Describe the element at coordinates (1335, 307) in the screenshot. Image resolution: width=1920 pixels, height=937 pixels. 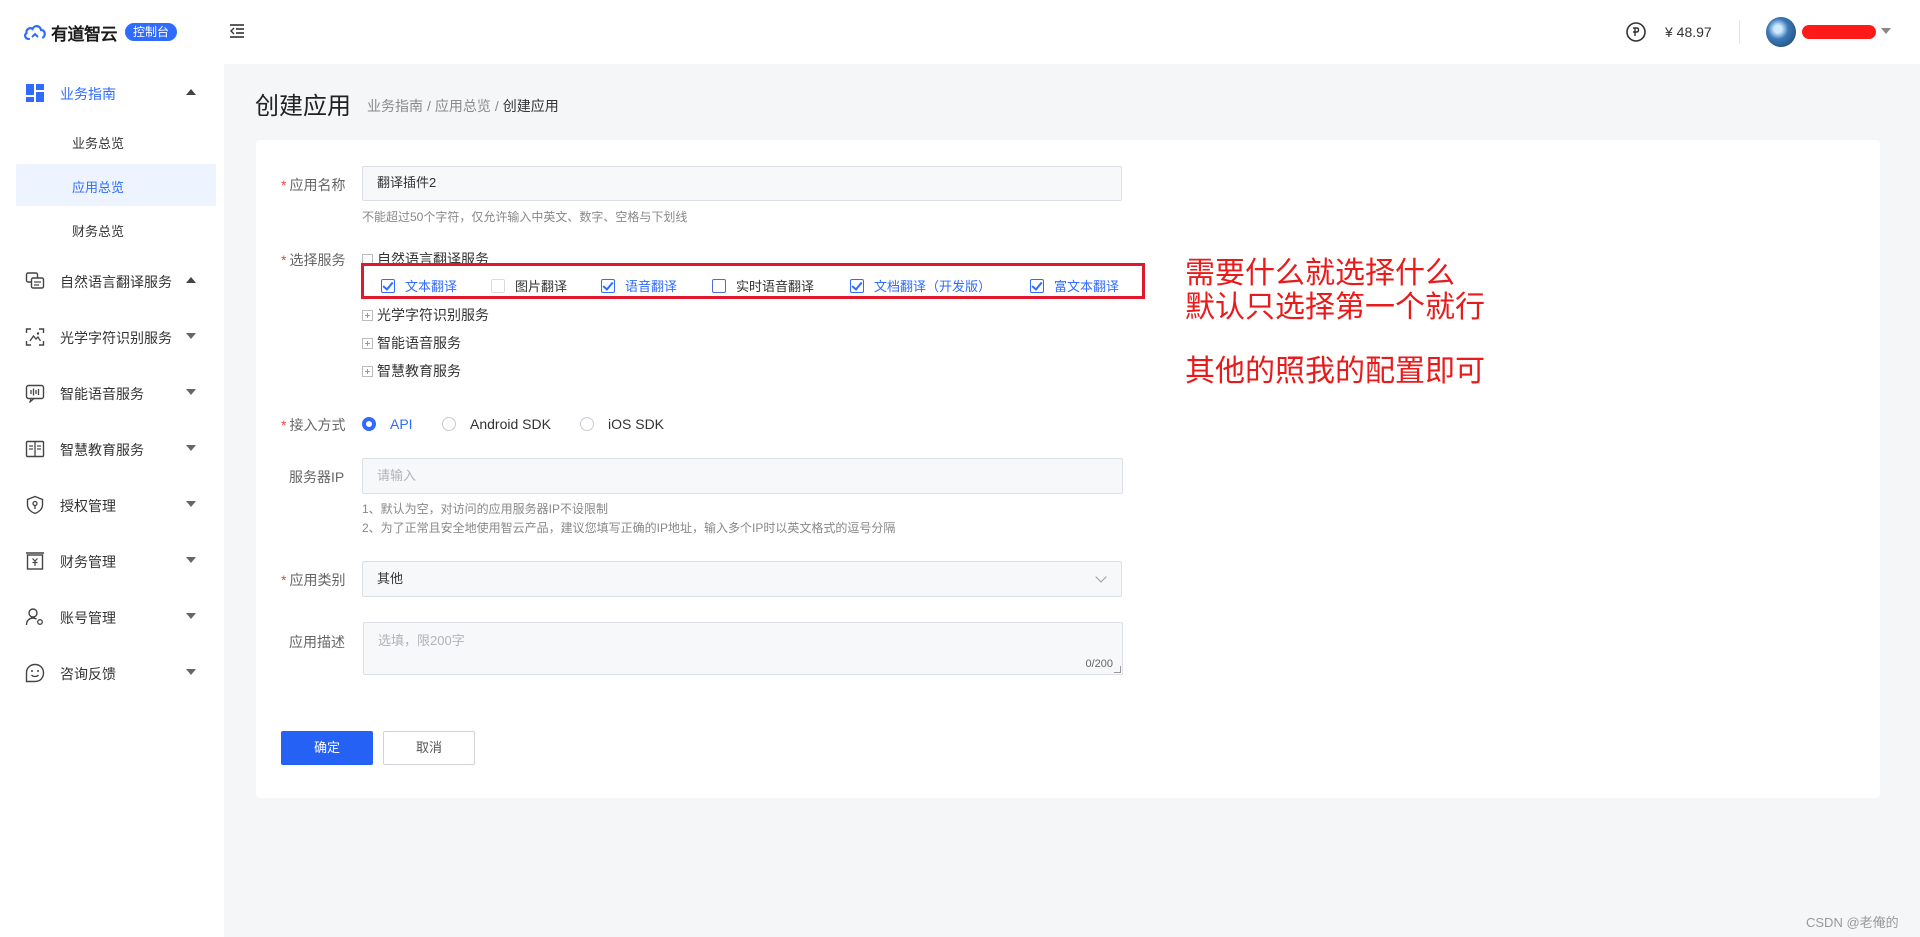
I see `annotation-line: 默认只选择第一个就行` at that location.